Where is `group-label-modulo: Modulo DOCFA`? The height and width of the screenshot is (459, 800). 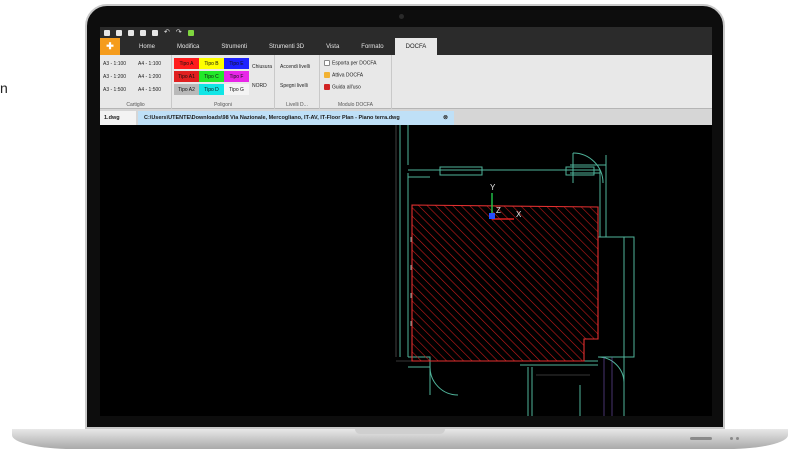 group-label-modulo: Modulo DOCFA is located at coordinates (355, 105).